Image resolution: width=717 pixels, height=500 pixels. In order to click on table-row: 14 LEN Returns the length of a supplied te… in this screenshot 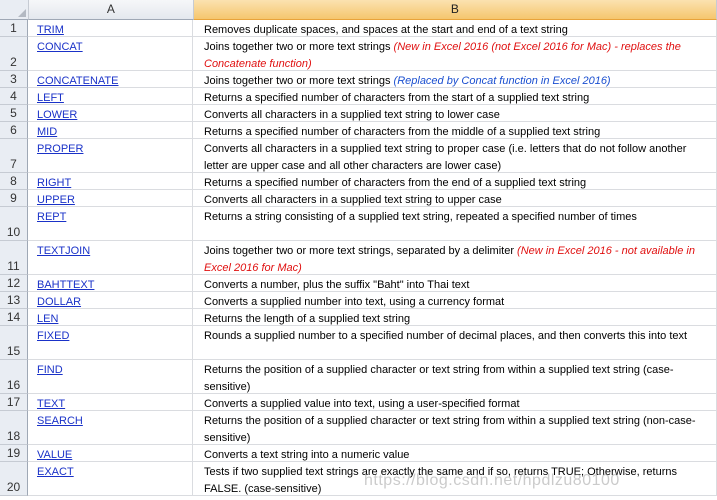, I will do `click(358, 317)`.